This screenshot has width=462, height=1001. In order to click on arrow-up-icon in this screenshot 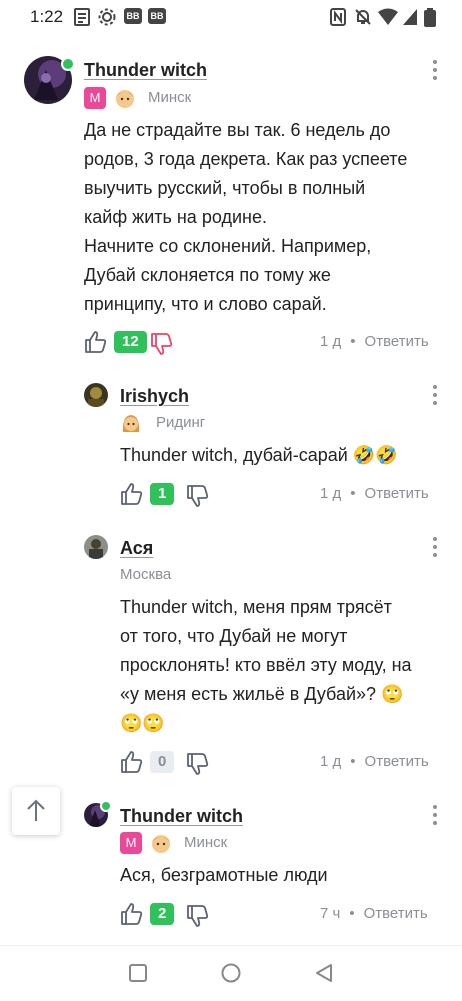, I will do `click(36, 810)`.